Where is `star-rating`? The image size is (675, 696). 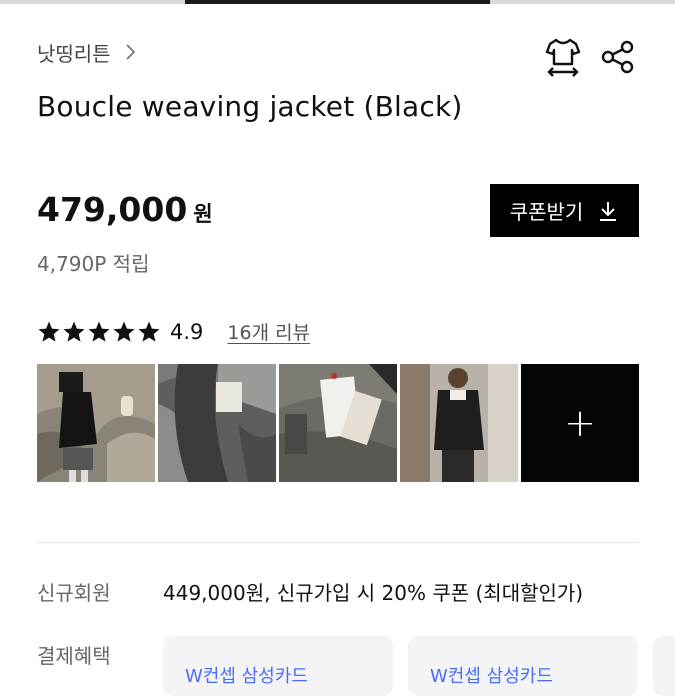 star-rating is located at coordinates (99, 332).